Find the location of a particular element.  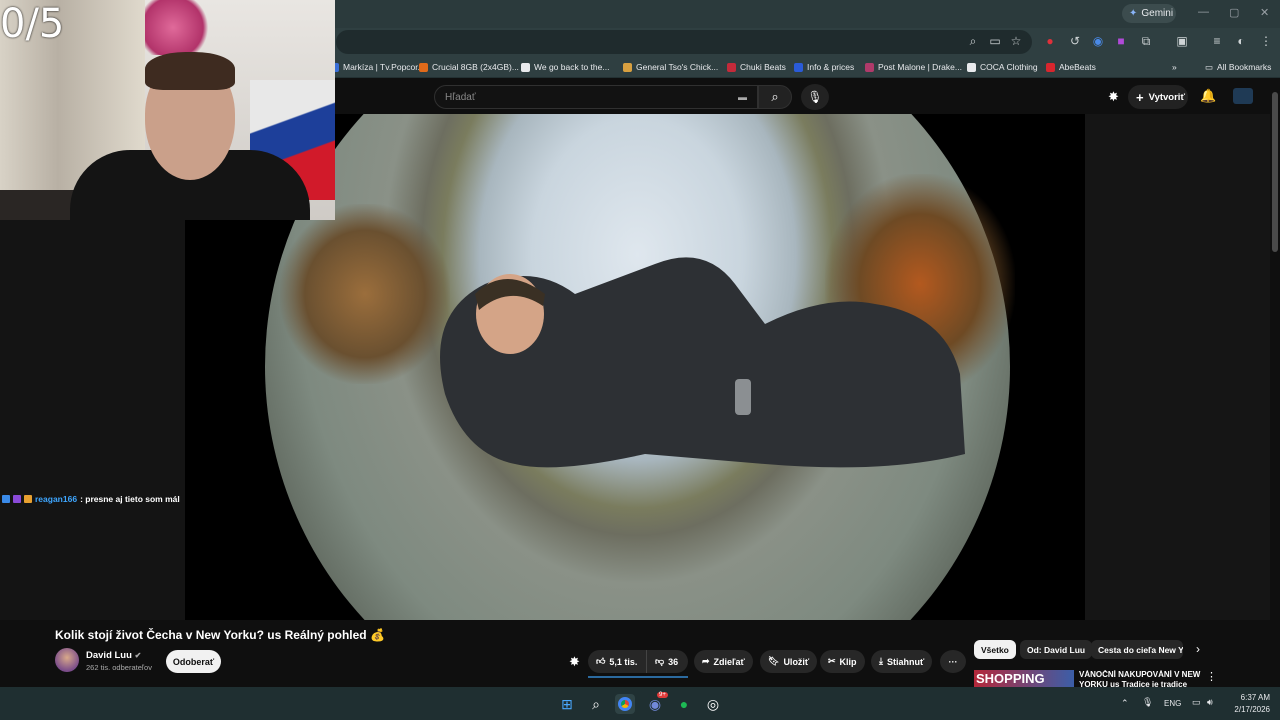

chat-message: reagan166 : presne aj tieto som mál is located at coordinates (91, 499).